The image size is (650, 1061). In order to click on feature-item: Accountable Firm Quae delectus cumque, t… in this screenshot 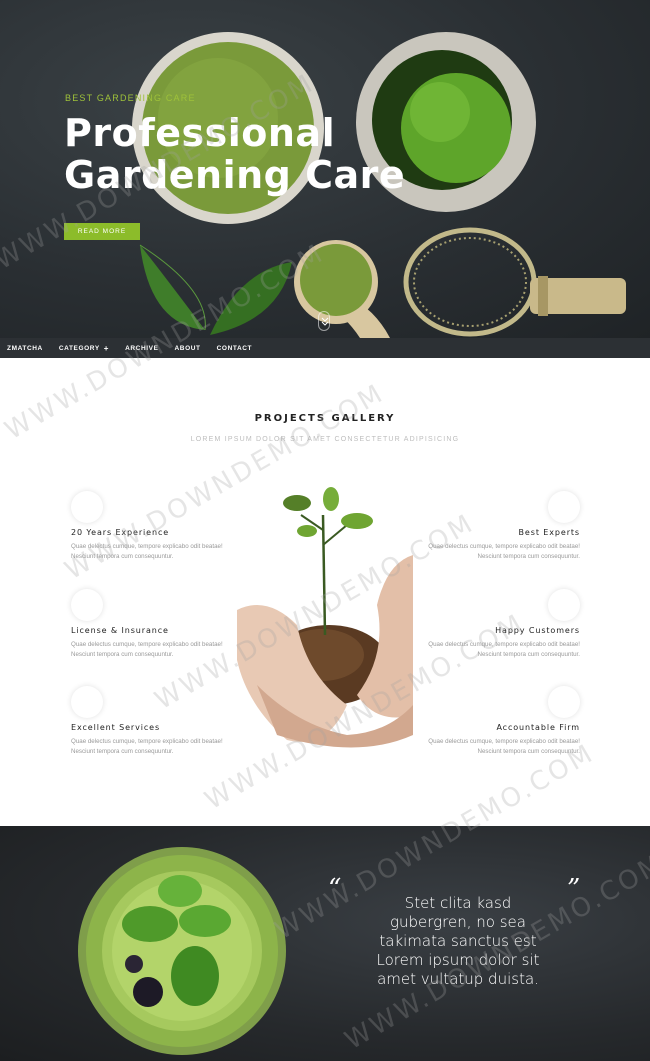, I will do `click(500, 721)`.